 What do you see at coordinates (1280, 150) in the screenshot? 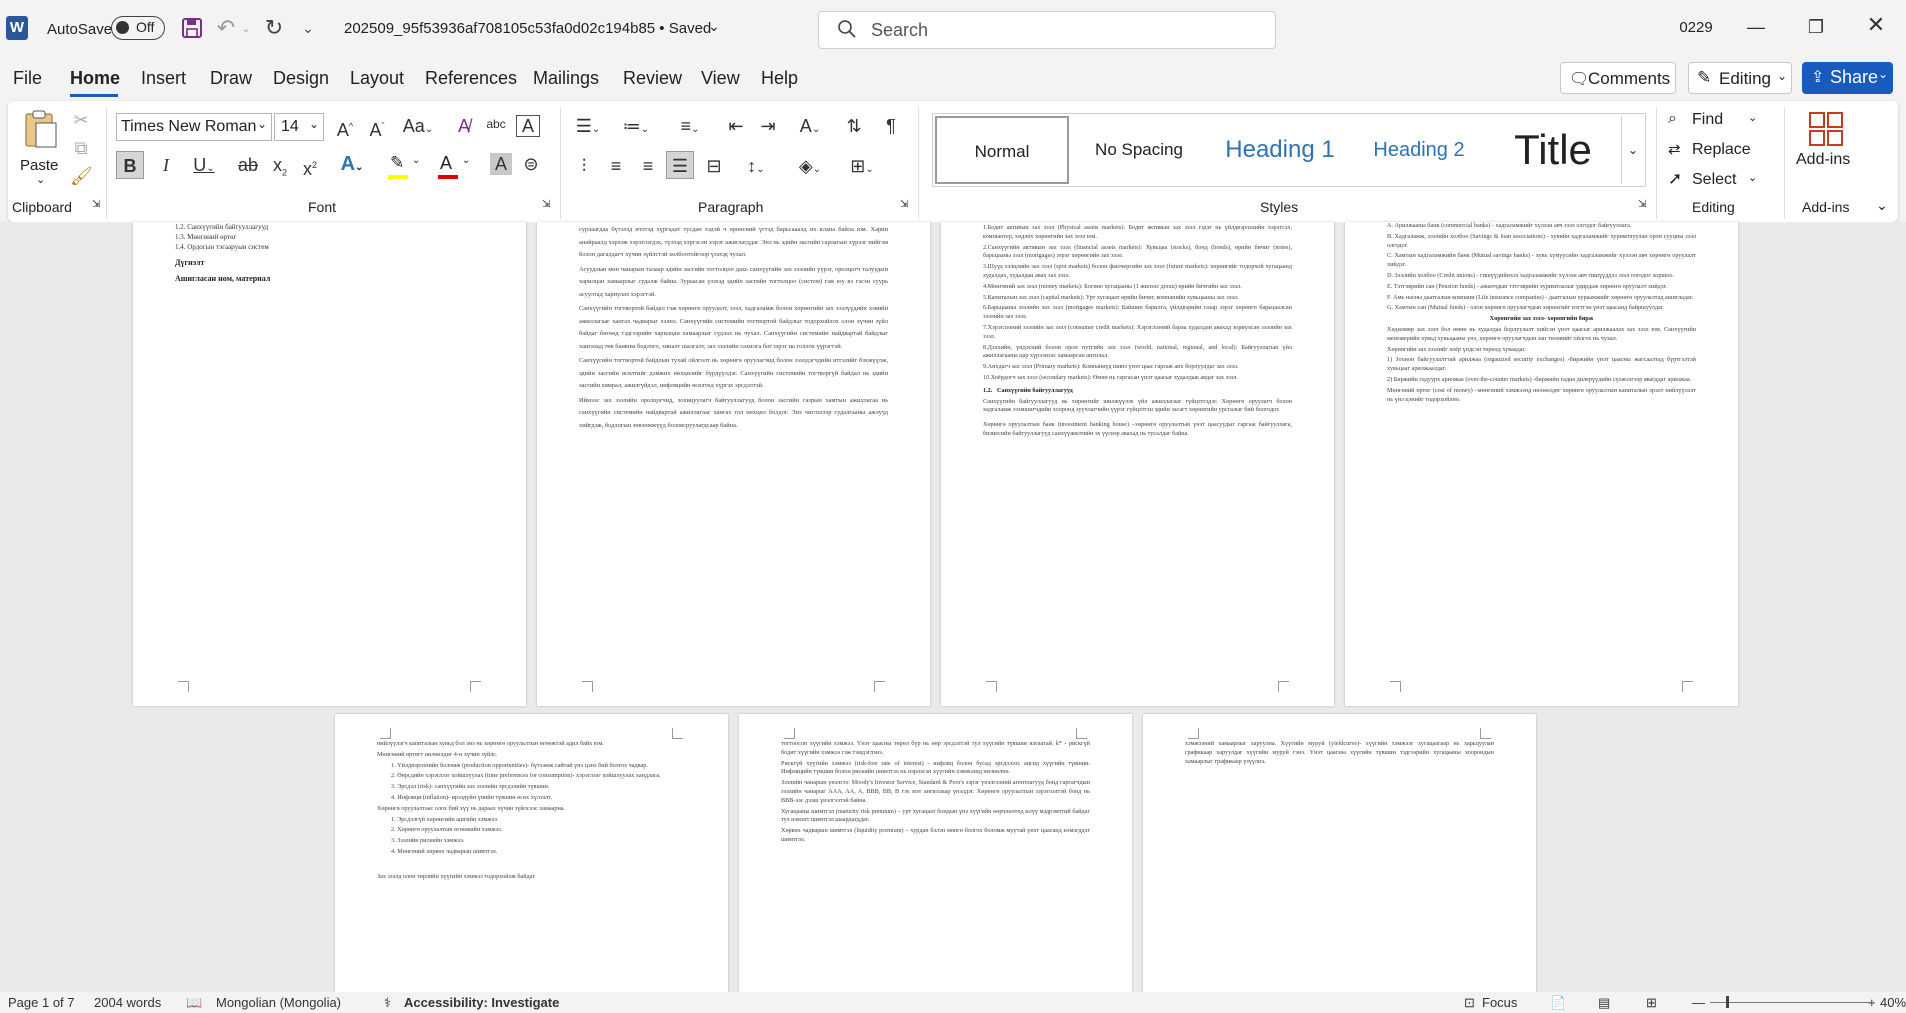
I see `style-heading-1: Heading 1` at bounding box center [1280, 150].